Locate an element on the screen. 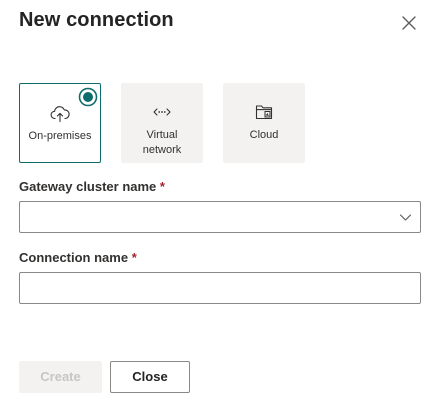 This screenshot has width=443, height=404. connection-type-label: Virtual network is located at coordinates (162, 142).